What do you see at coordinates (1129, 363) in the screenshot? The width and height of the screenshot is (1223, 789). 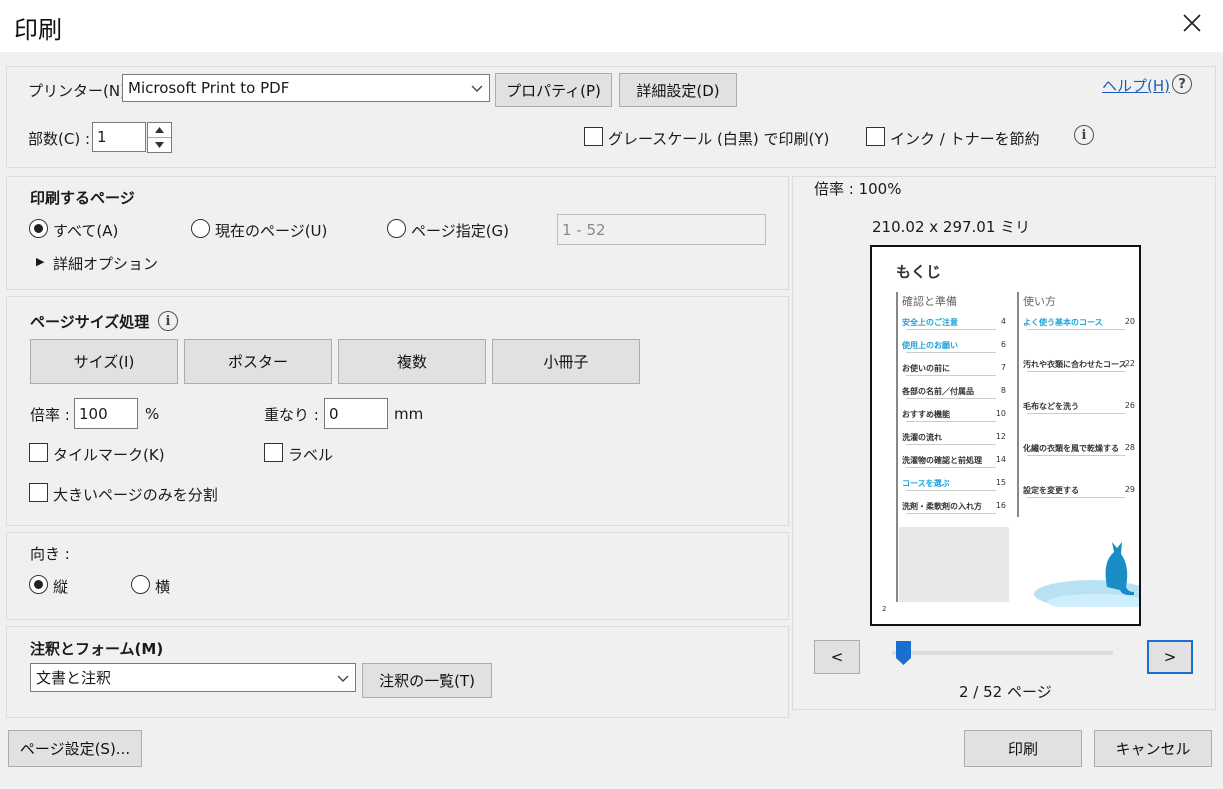 I see `preview-toc-page: 22` at bounding box center [1129, 363].